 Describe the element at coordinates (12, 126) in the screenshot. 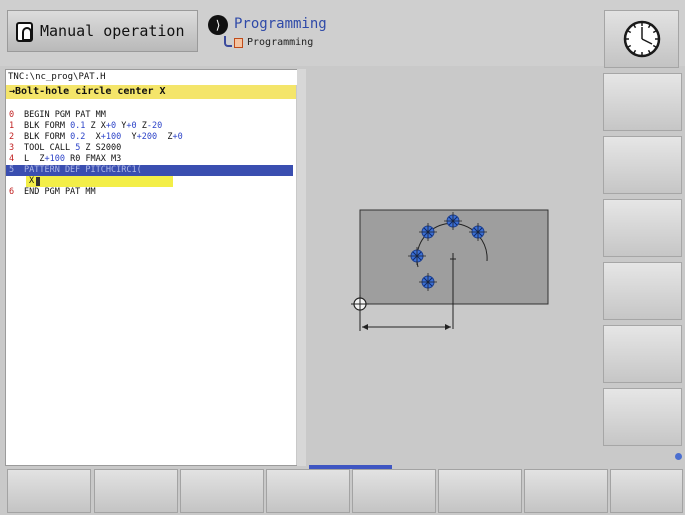

I see `line-number: 1` at that location.